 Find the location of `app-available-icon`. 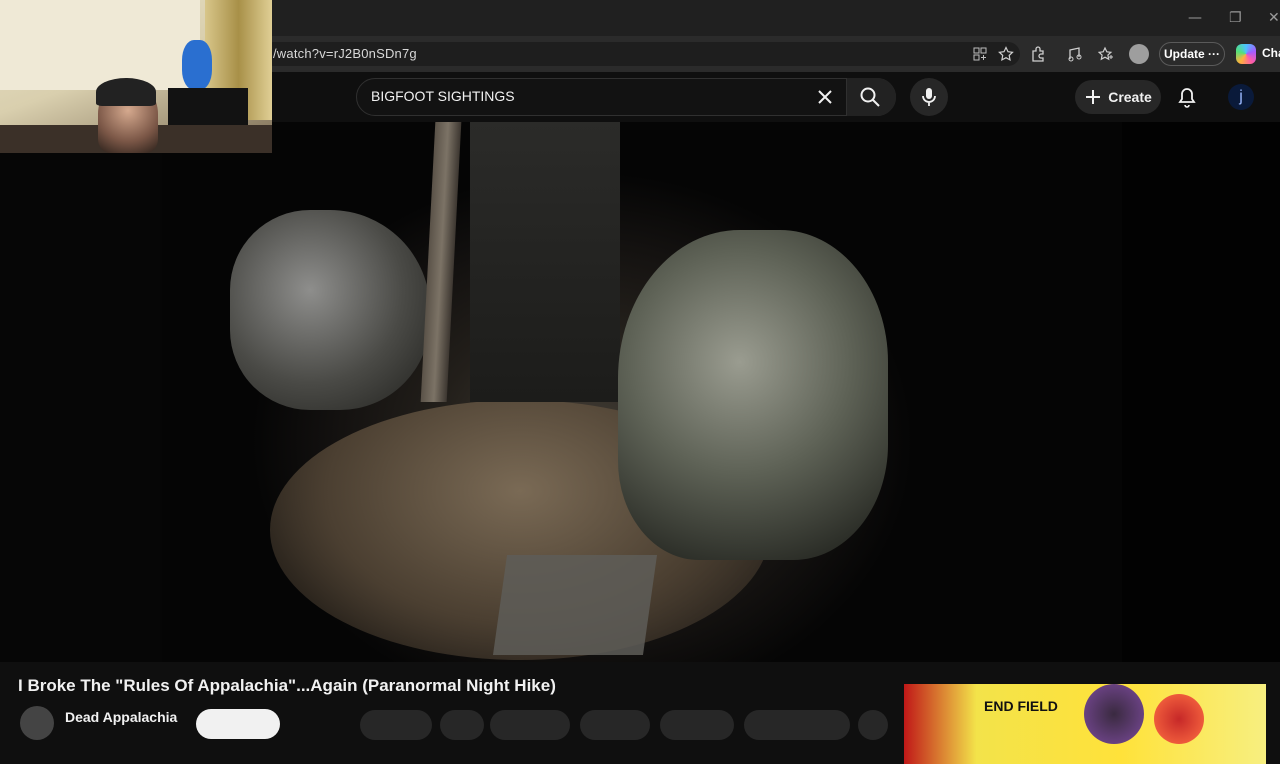

app-available-icon is located at coordinates (980, 54).